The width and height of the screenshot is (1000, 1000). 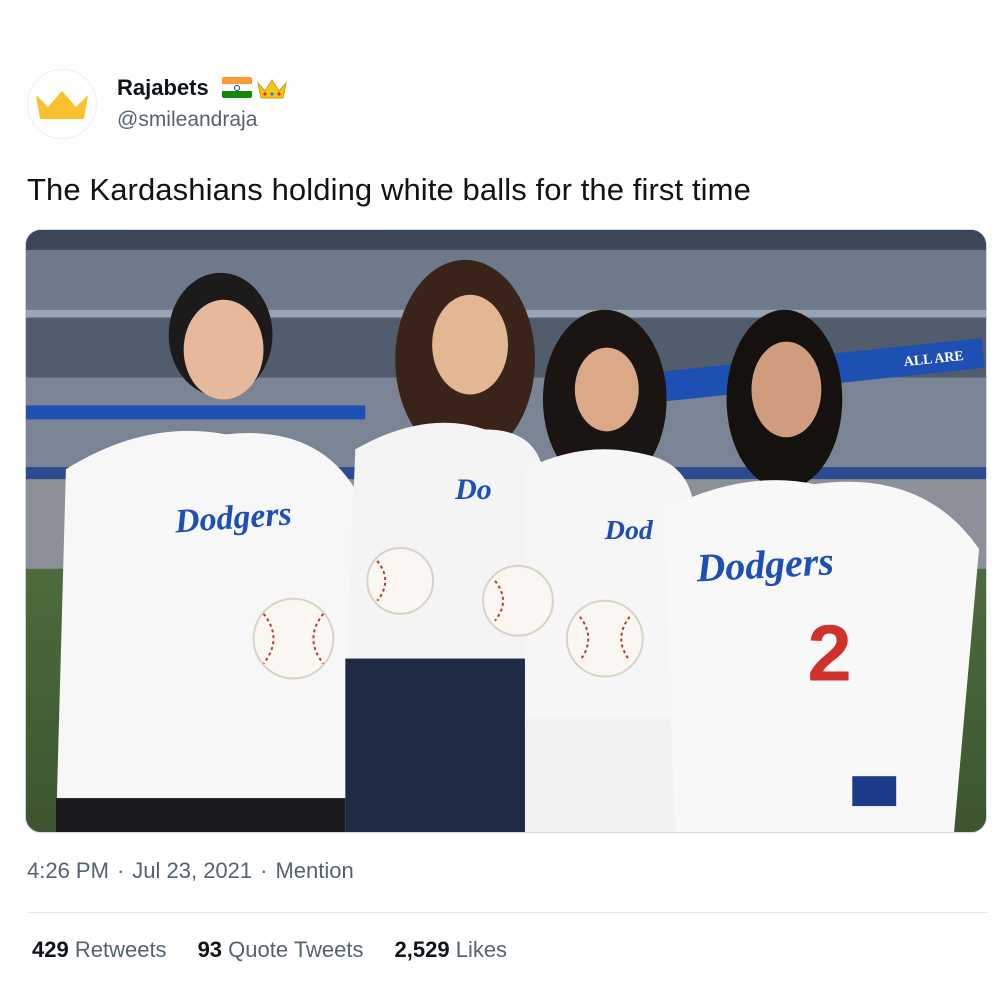 I want to click on india-flag-icon, so click(x=237, y=87).